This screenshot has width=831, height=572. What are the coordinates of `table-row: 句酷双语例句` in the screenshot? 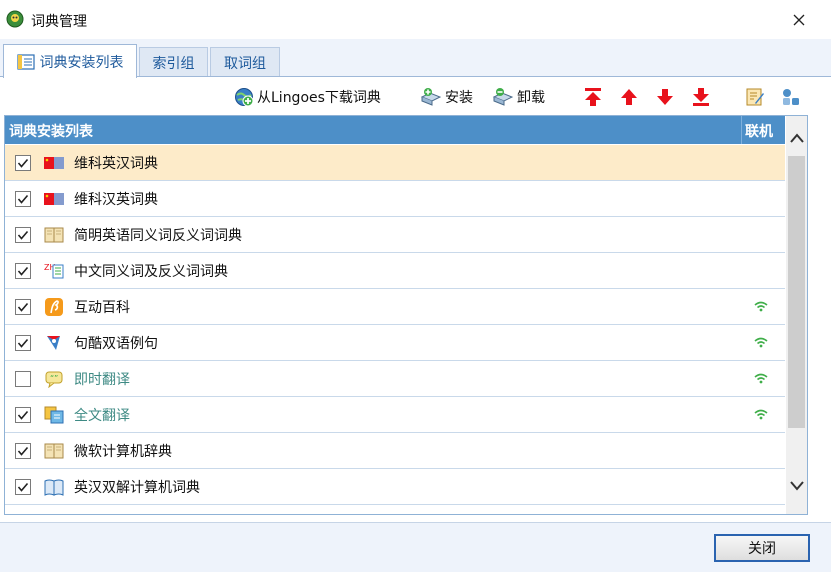 It's located at (395, 343).